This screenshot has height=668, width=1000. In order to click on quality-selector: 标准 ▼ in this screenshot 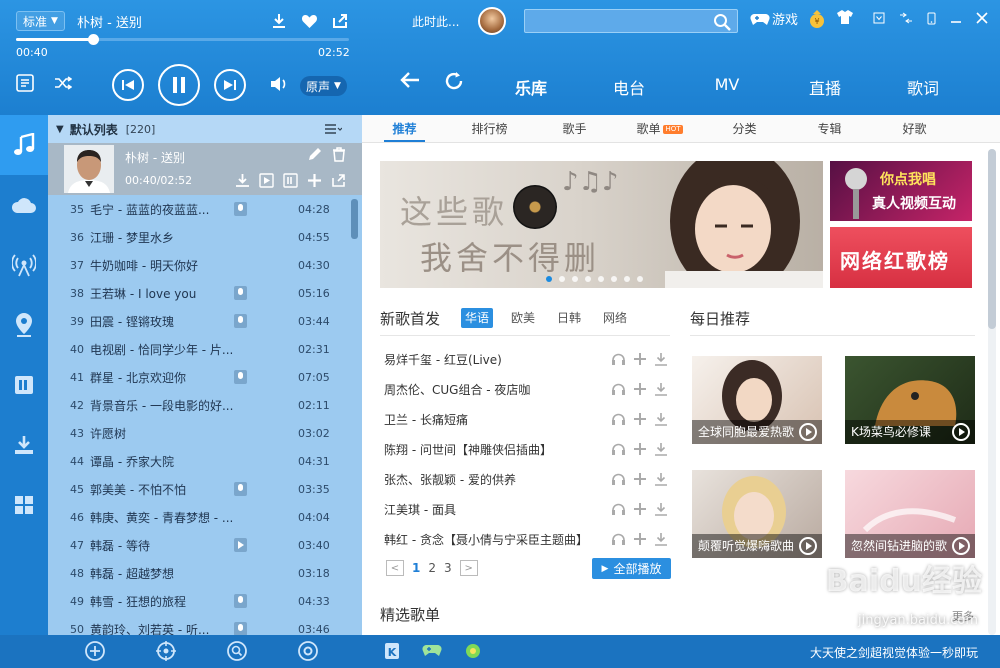, I will do `click(40, 21)`.